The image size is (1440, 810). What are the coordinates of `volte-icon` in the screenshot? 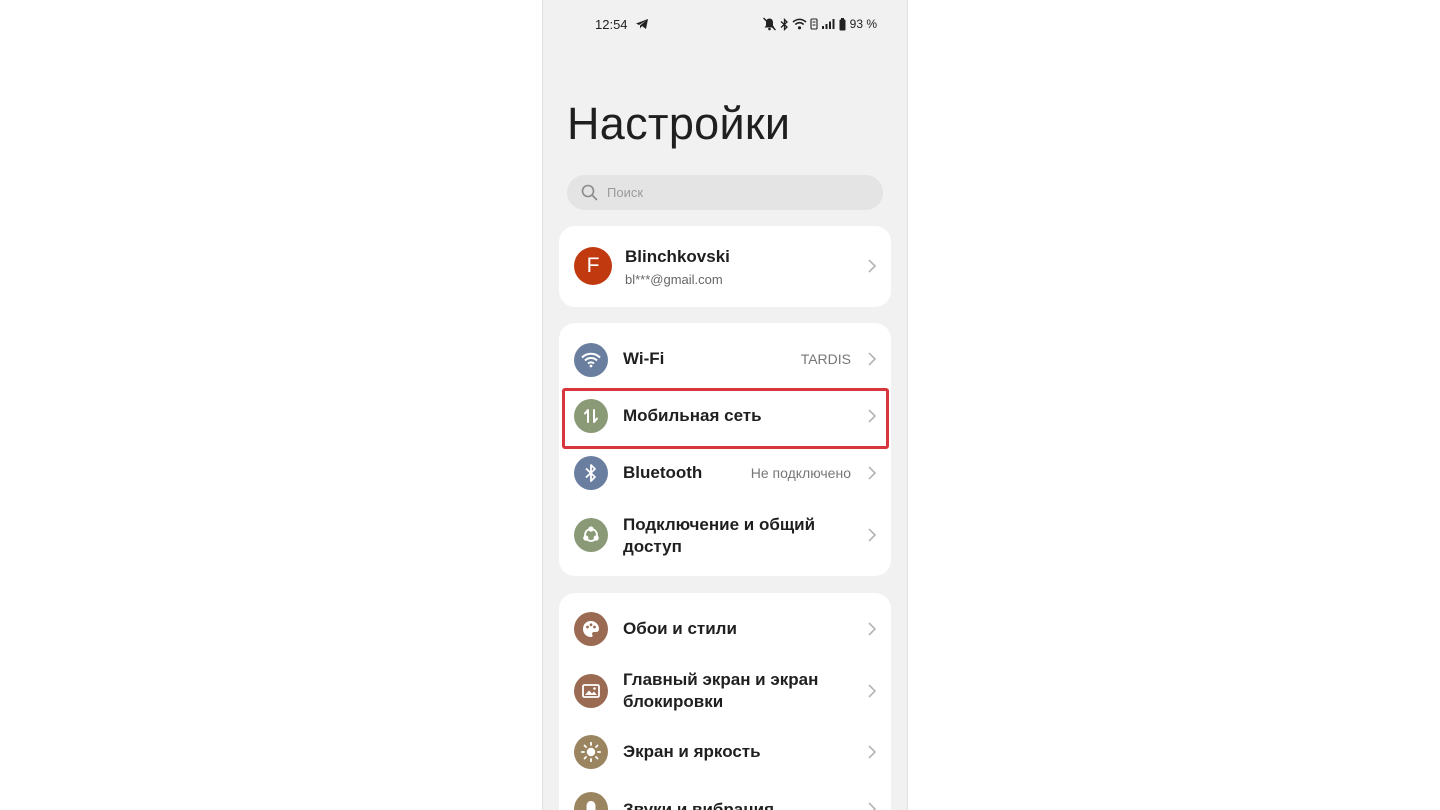 It's located at (814, 24).